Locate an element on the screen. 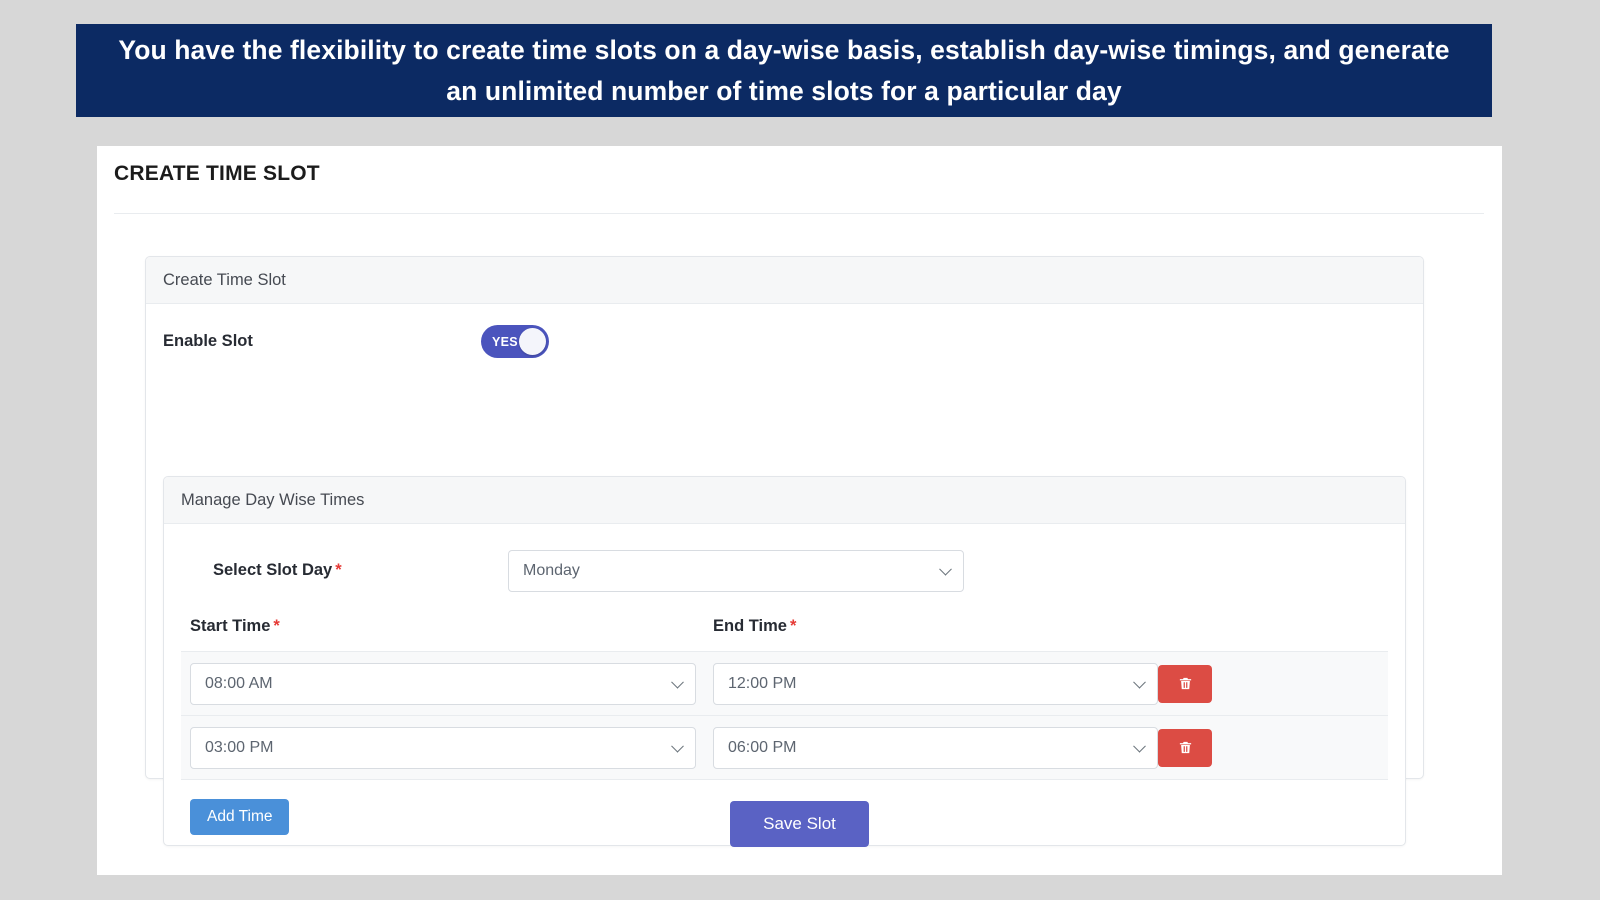 The width and height of the screenshot is (1600, 900). save-slot-wrapper: Save Slot is located at coordinates (799, 824).